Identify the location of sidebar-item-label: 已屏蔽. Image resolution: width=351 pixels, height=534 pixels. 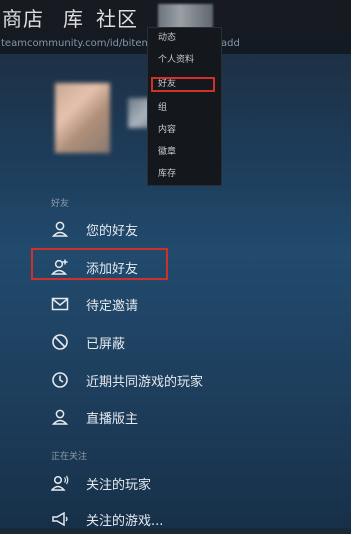
(106, 344).